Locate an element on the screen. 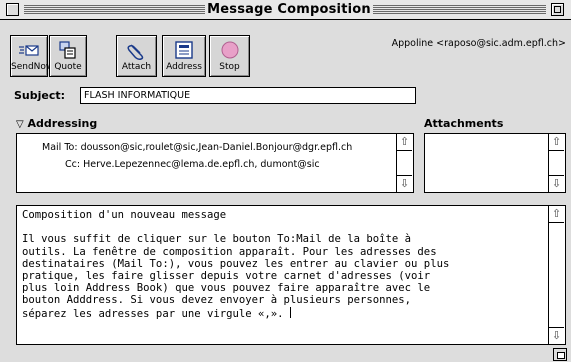 The height and width of the screenshot is (362, 571). address-button: Address is located at coordinates (184, 56).